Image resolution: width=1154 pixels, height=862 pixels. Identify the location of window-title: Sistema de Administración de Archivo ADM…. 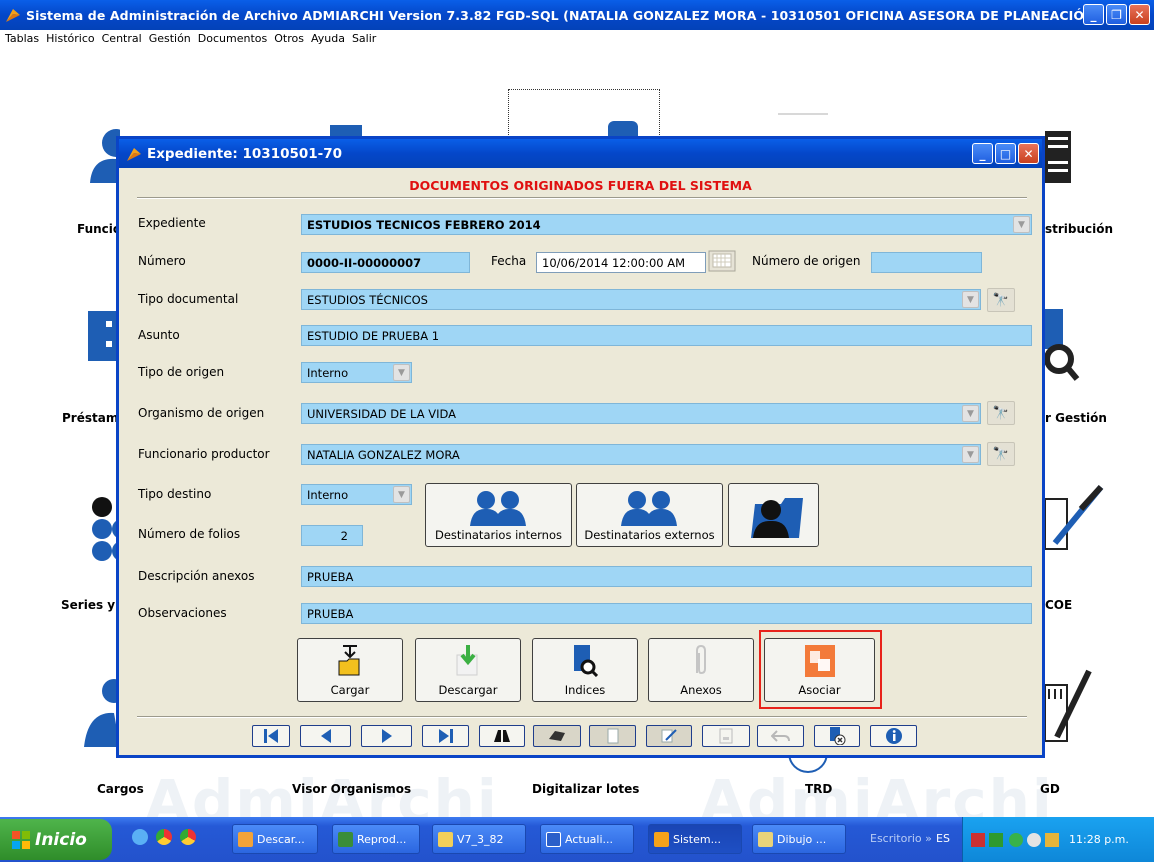
(563, 15).